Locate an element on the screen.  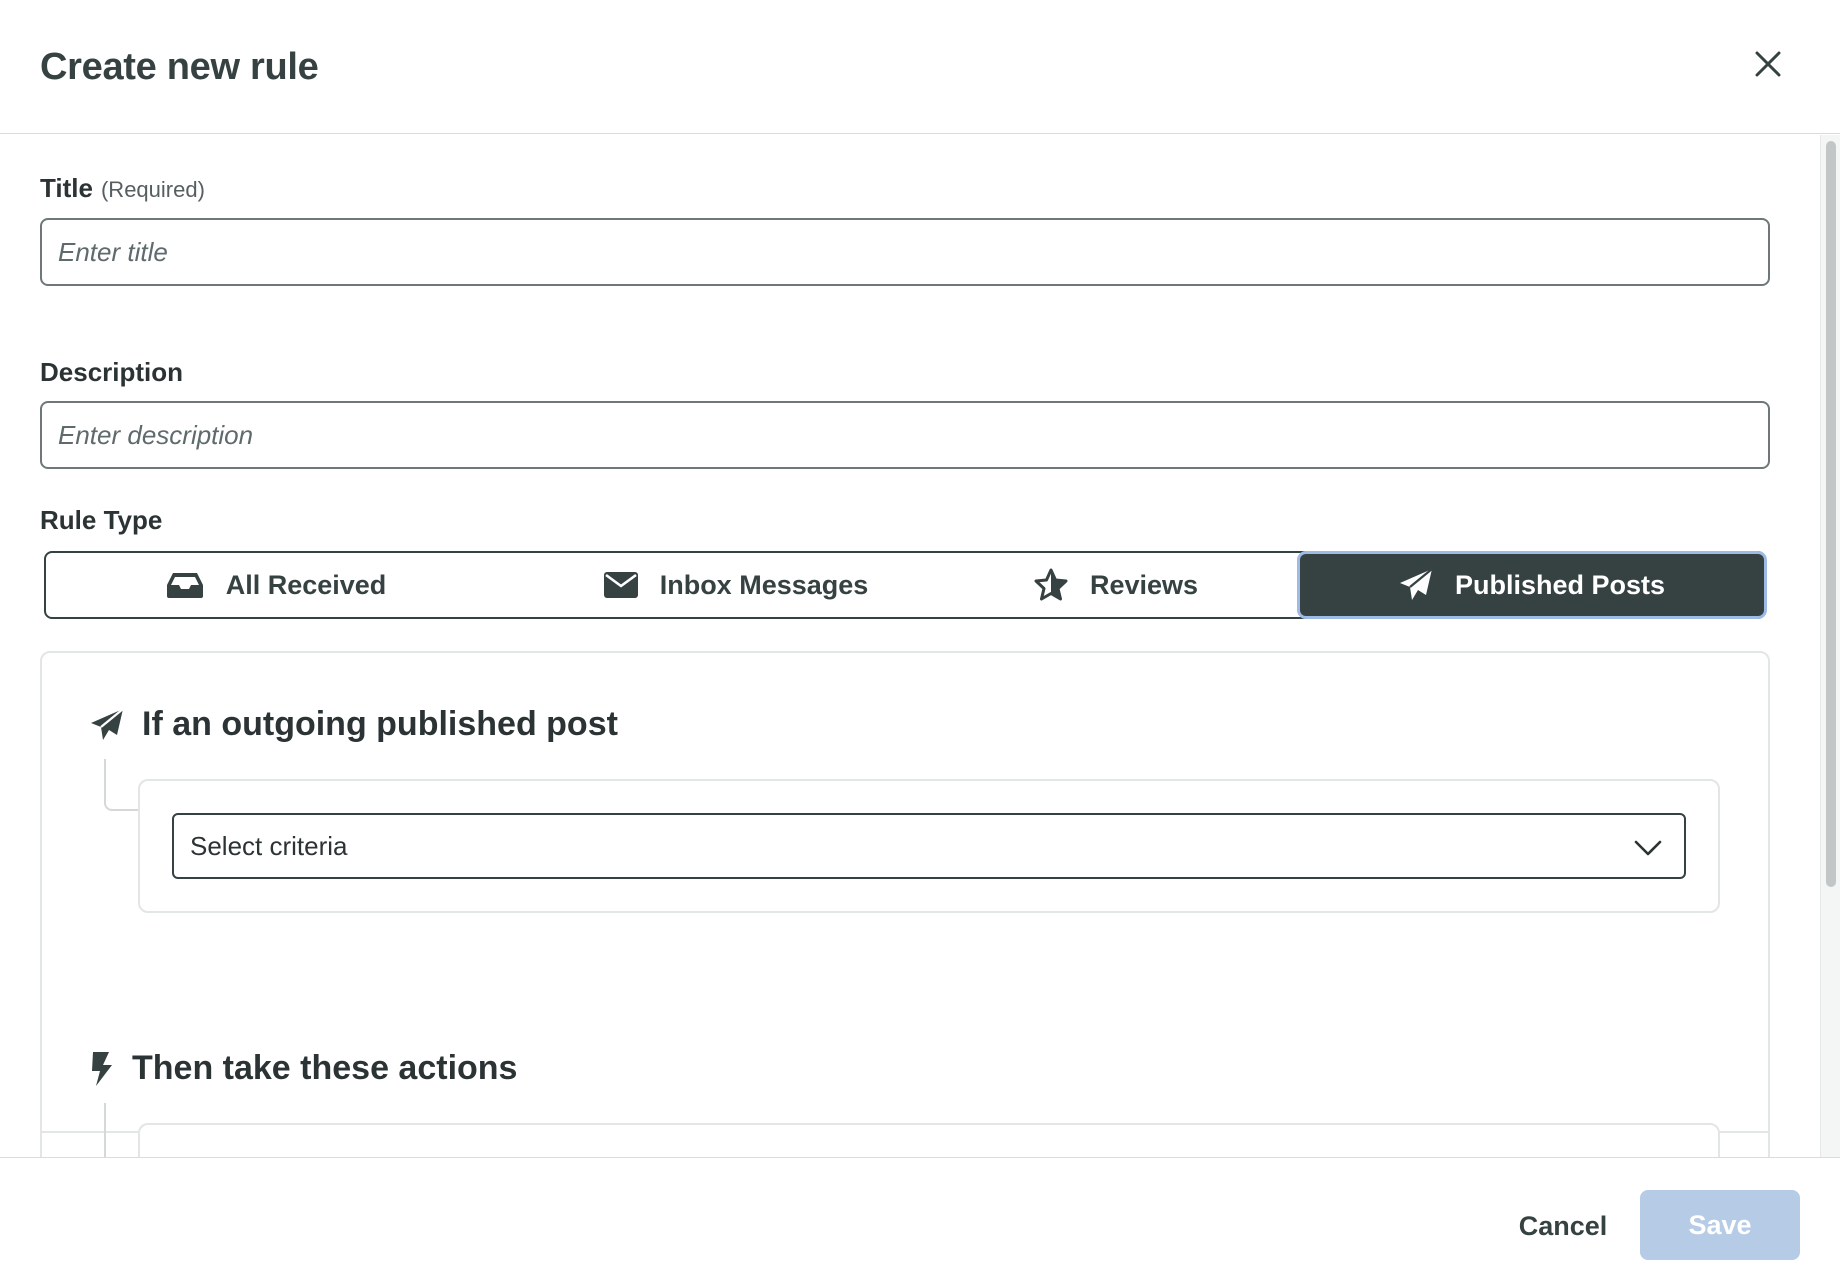
title-label-text: Title is located at coordinates (66, 188).